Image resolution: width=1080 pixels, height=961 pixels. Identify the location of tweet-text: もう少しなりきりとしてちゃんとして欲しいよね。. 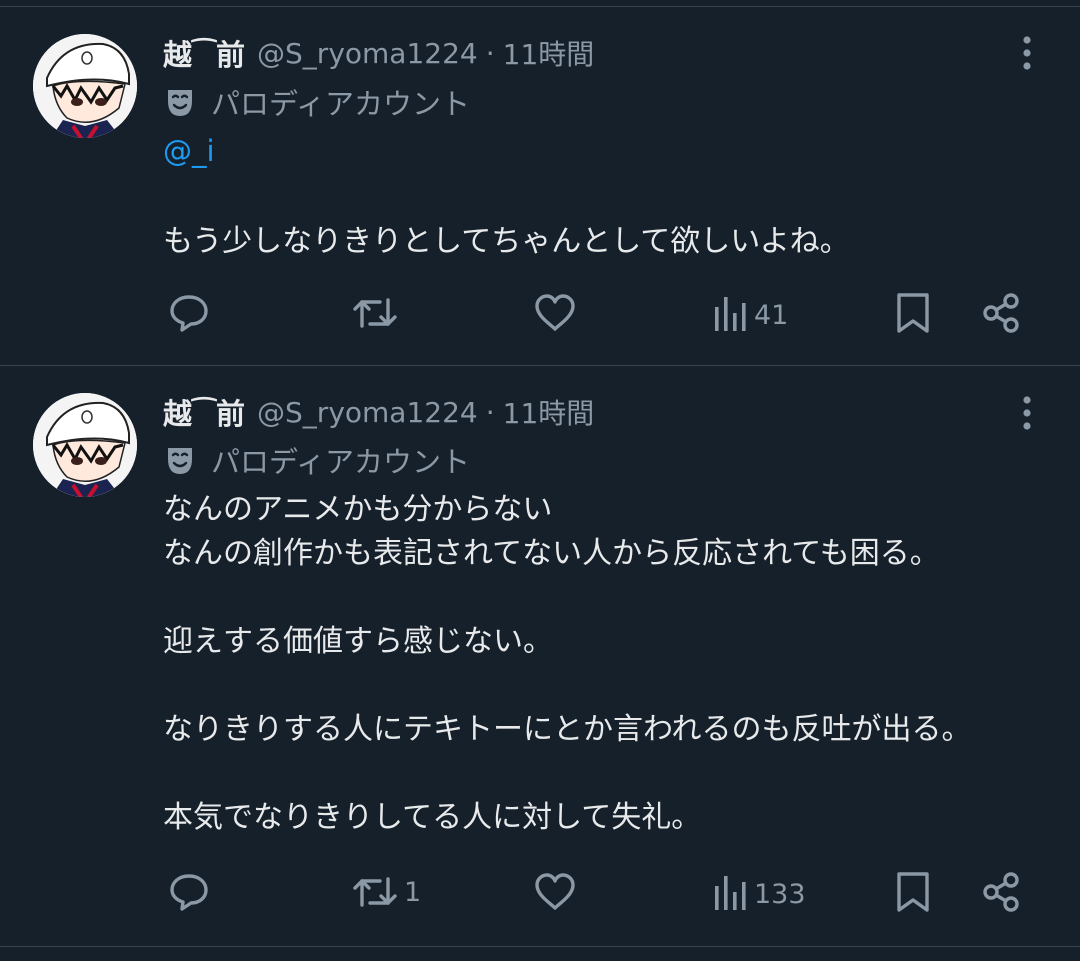
(506, 242).